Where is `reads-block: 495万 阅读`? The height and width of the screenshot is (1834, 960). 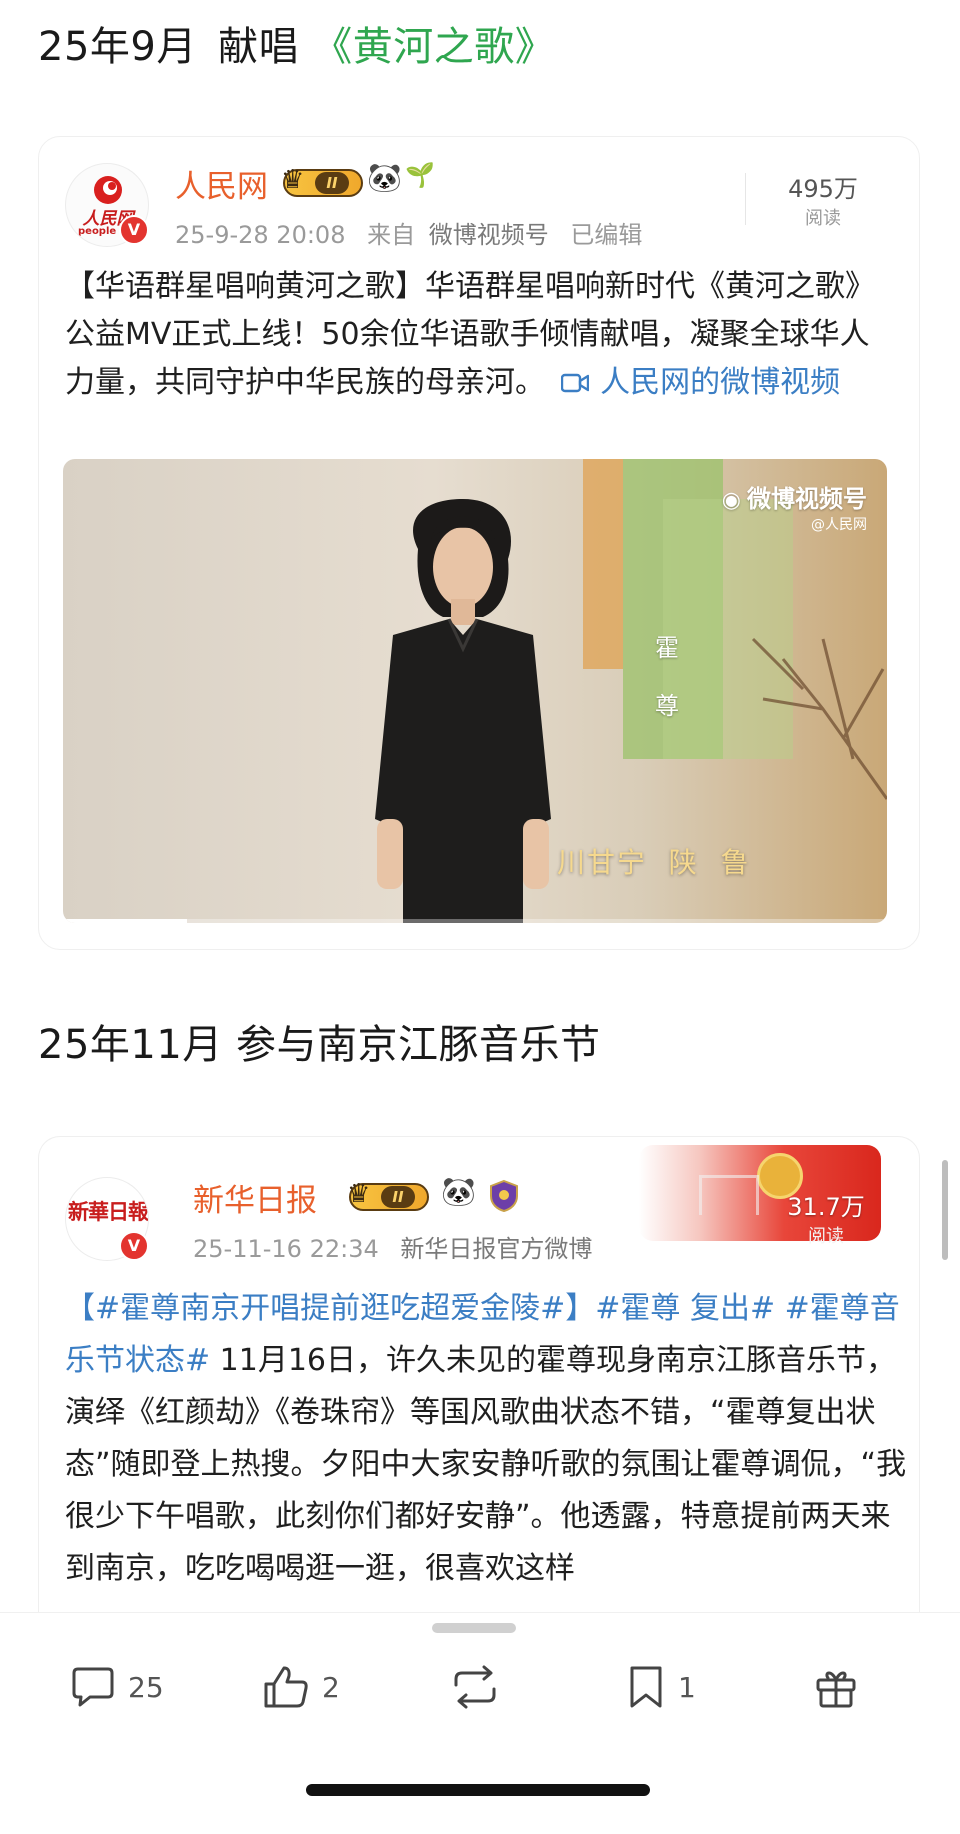 reads-block: 495万 阅读 is located at coordinates (823, 199).